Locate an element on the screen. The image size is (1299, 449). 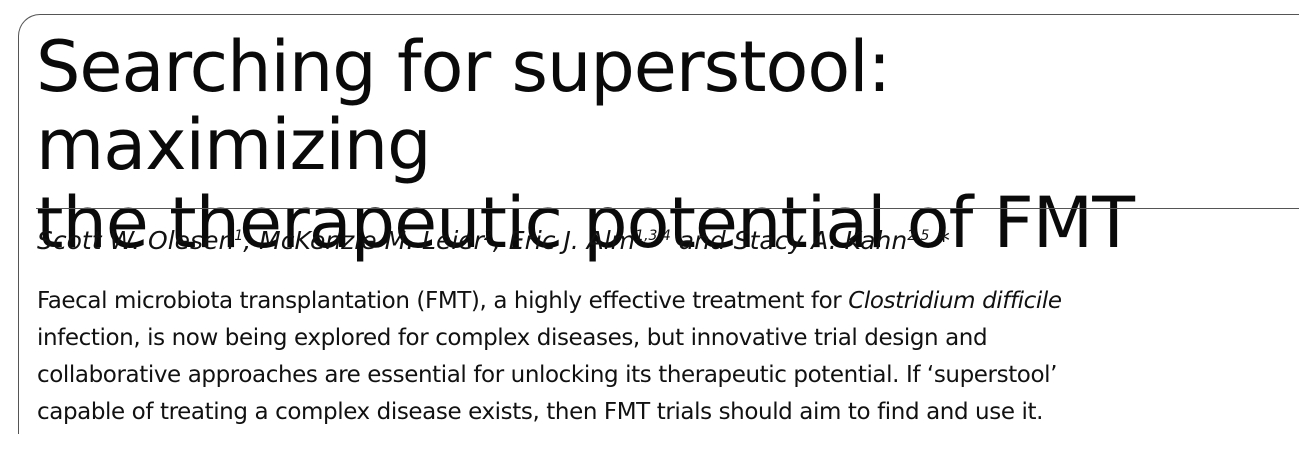
author-name: McKenzie M. Leier is located at coordinates (371, 240).